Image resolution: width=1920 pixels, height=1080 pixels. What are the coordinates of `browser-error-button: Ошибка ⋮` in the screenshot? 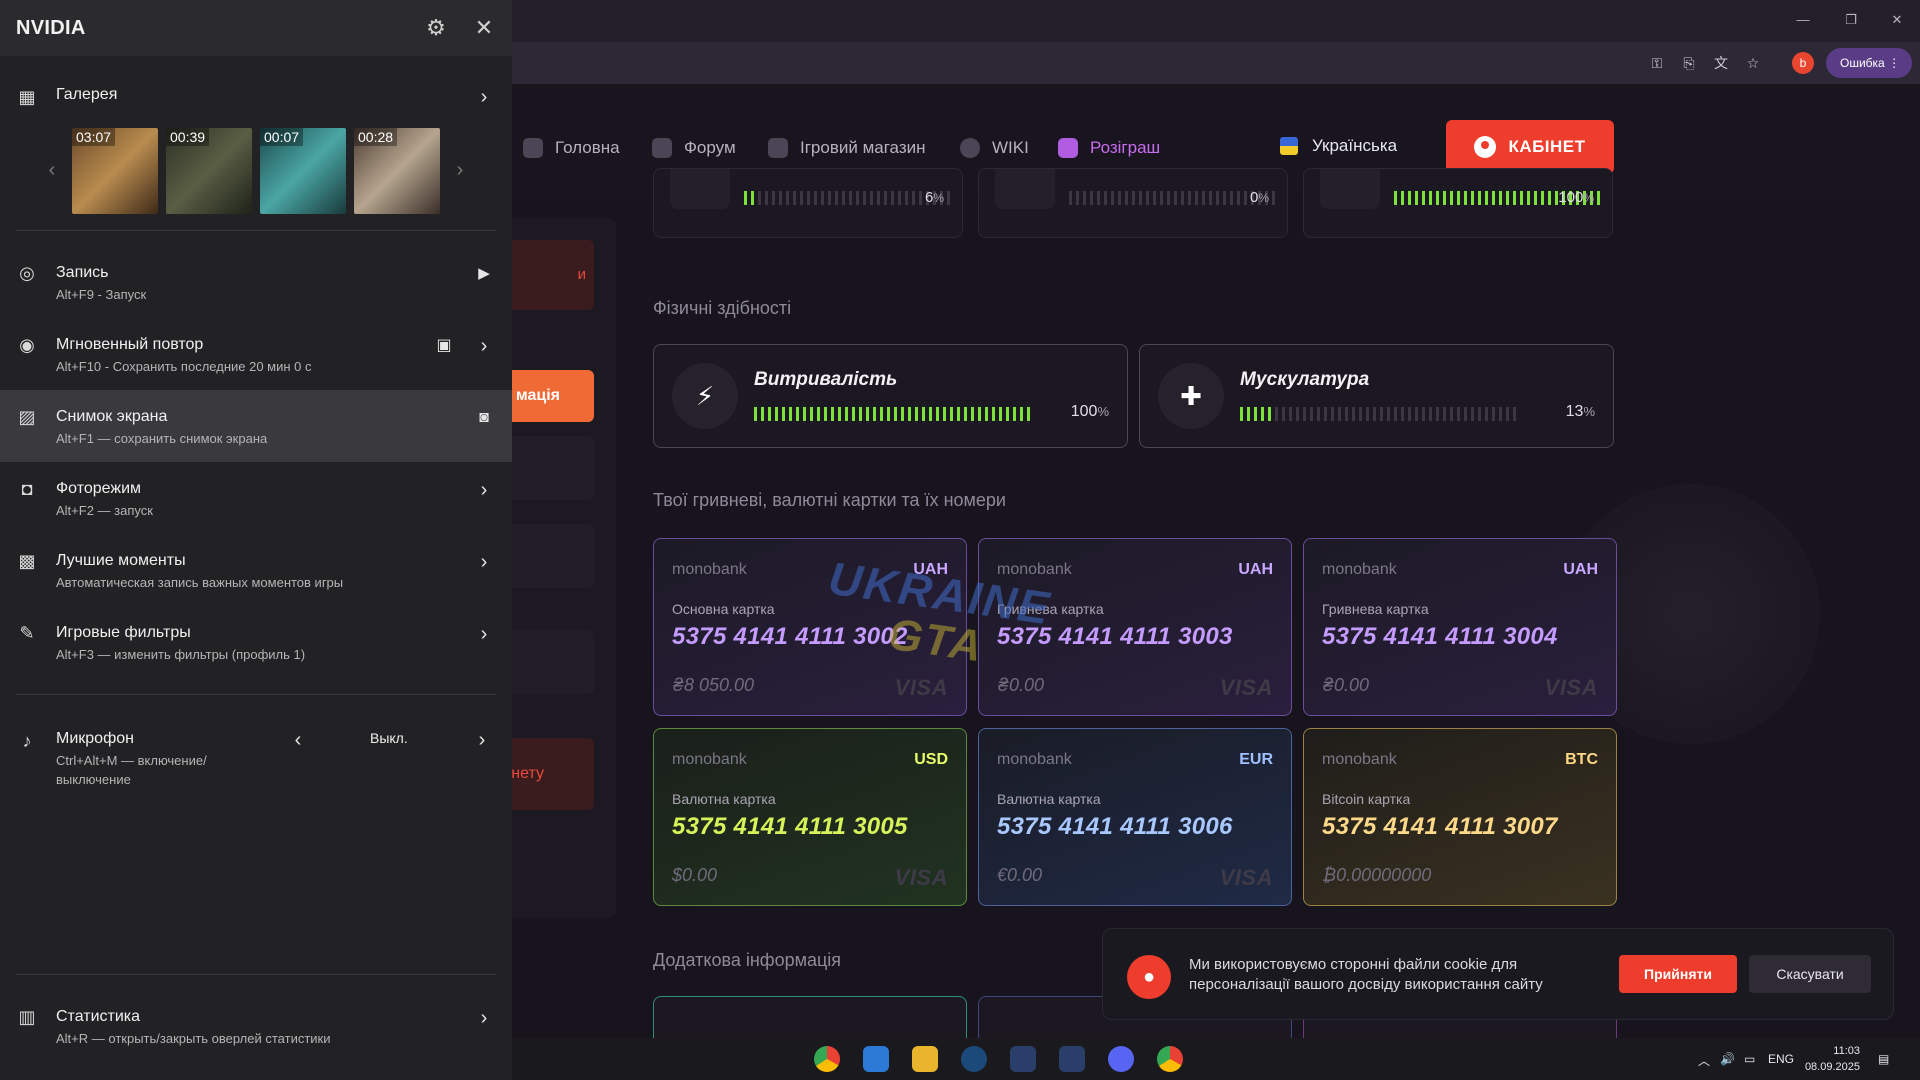 It's located at (1869, 63).